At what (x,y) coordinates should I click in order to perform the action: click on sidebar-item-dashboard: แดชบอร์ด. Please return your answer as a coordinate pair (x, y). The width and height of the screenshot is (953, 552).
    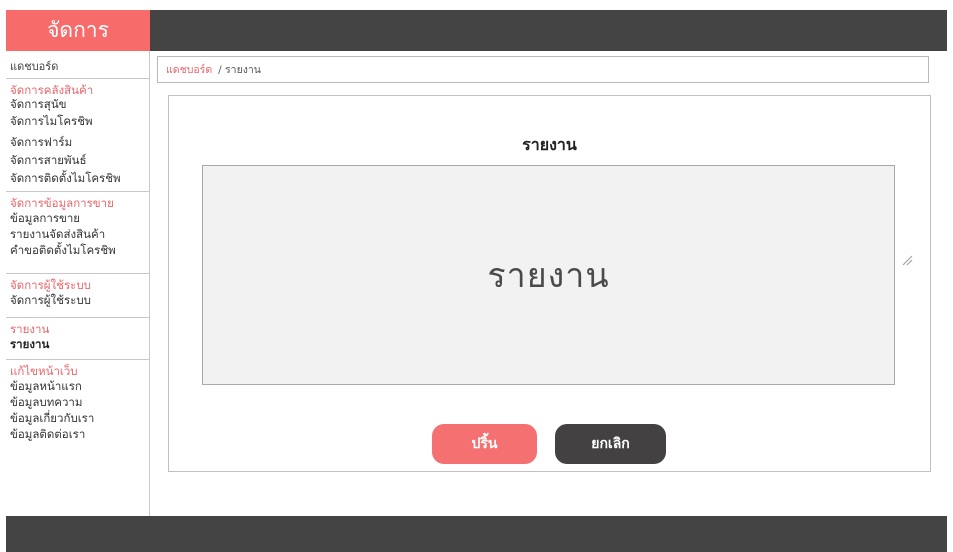
    Looking at the image, I should click on (77, 65).